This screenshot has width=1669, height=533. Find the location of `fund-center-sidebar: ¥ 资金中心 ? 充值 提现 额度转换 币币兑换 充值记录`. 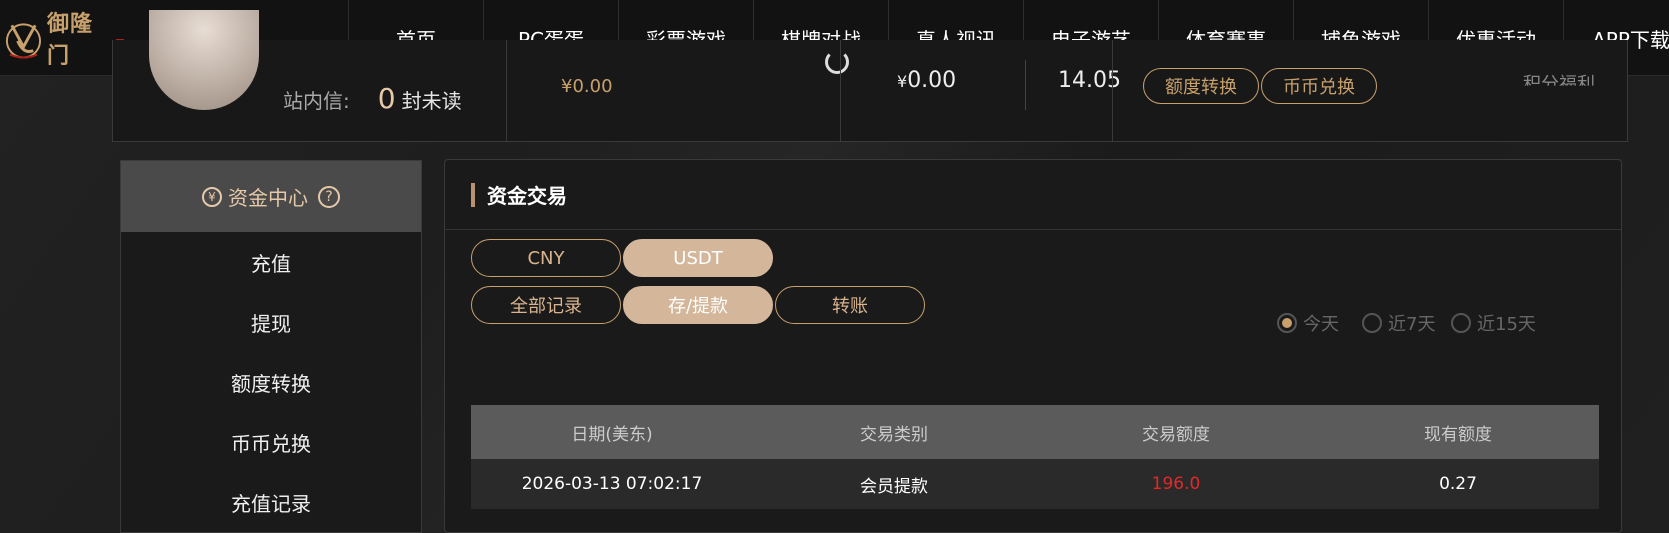

fund-center-sidebar: ¥ 资金中心 ? 充值 提现 额度转换 币币兑换 充值记录 is located at coordinates (271, 346).